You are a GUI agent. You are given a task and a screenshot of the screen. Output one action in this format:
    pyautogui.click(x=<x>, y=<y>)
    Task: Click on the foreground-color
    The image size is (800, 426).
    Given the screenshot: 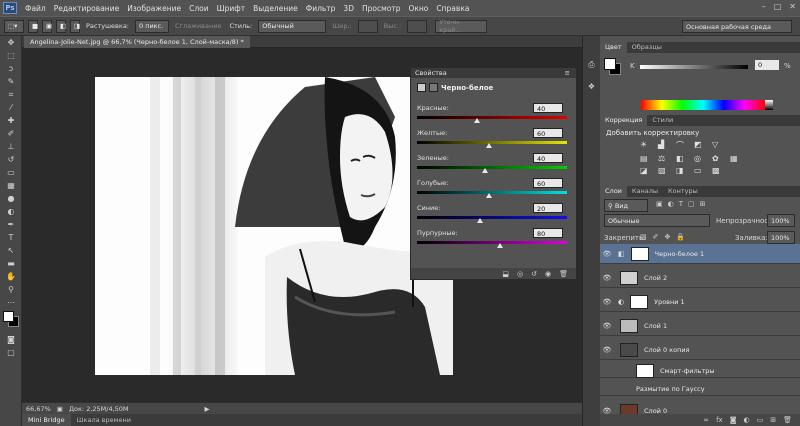 What is the action you would take?
    pyautogui.click(x=8, y=316)
    